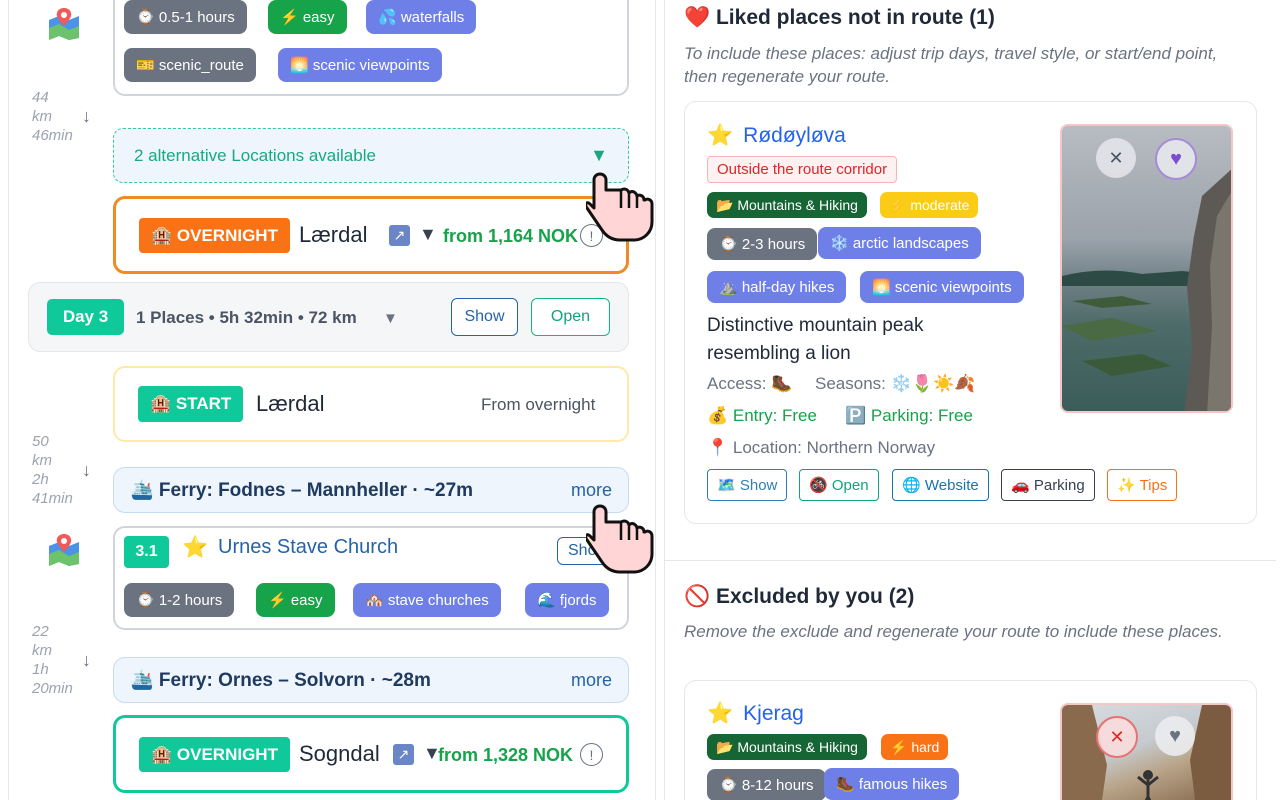 This screenshot has height=800, width=1280. What do you see at coordinates (52, 470) in the screenshot?
I see `leg-distance: 50 km 2h 41min` at bounding box center [52, 470].